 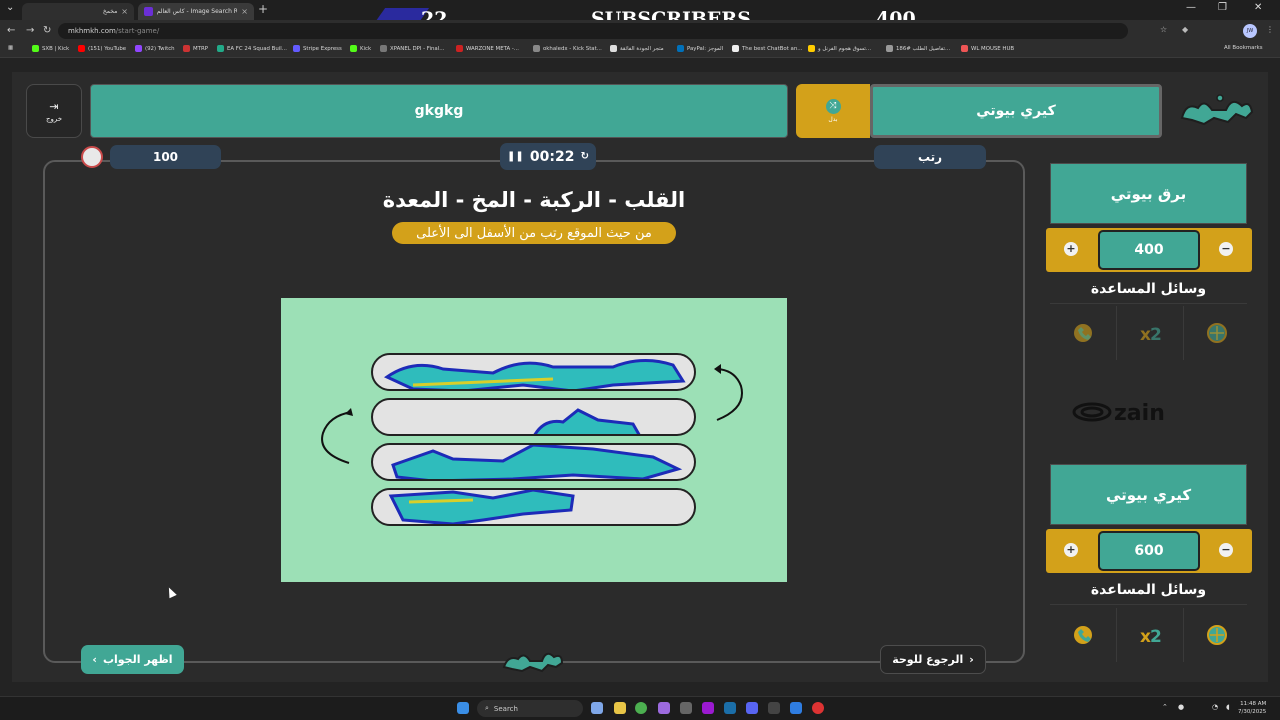 What do you see at coordinates (1148, 590) in the screenshot?
I see `helpers-title: وسائل المساعدة` at bounding box center [1148, 590].